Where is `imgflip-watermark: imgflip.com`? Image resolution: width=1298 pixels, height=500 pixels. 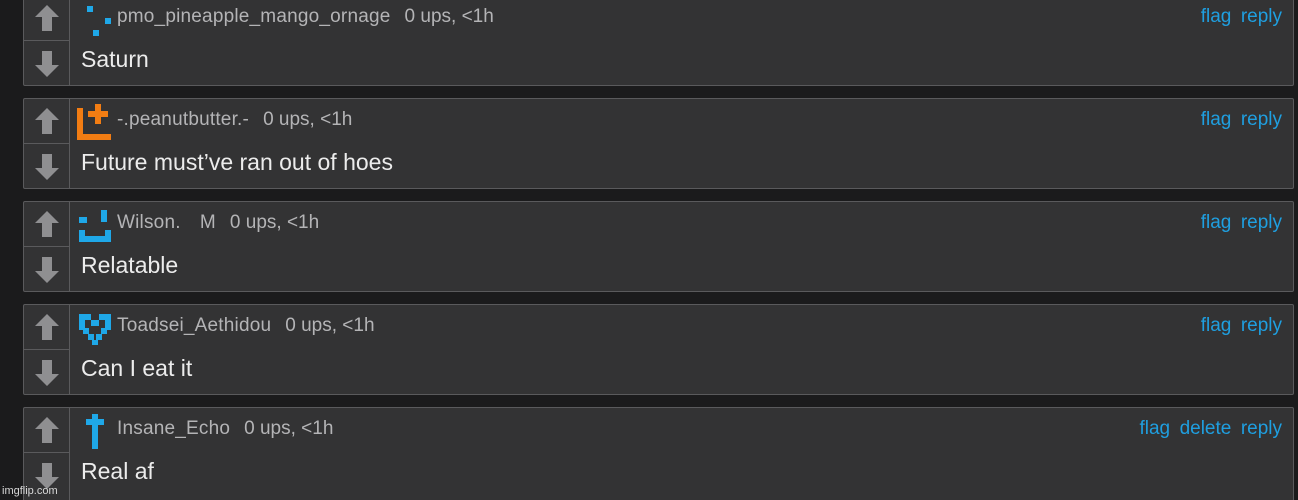
imgflip-watermark: imgflip.com is located at coordinates (30, 491).